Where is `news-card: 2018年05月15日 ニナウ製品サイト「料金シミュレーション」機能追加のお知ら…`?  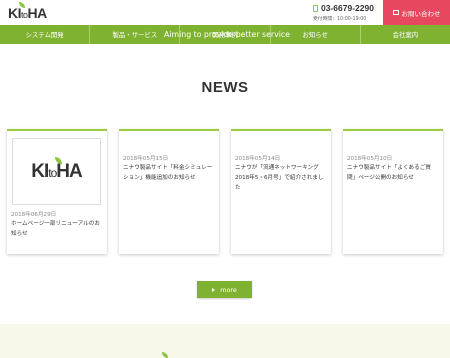 news-card: 2018年05月15日 ニナウ製品サイト「料金シミュレーション」機能追加のお知ら… is located at coordinates (169, 191).